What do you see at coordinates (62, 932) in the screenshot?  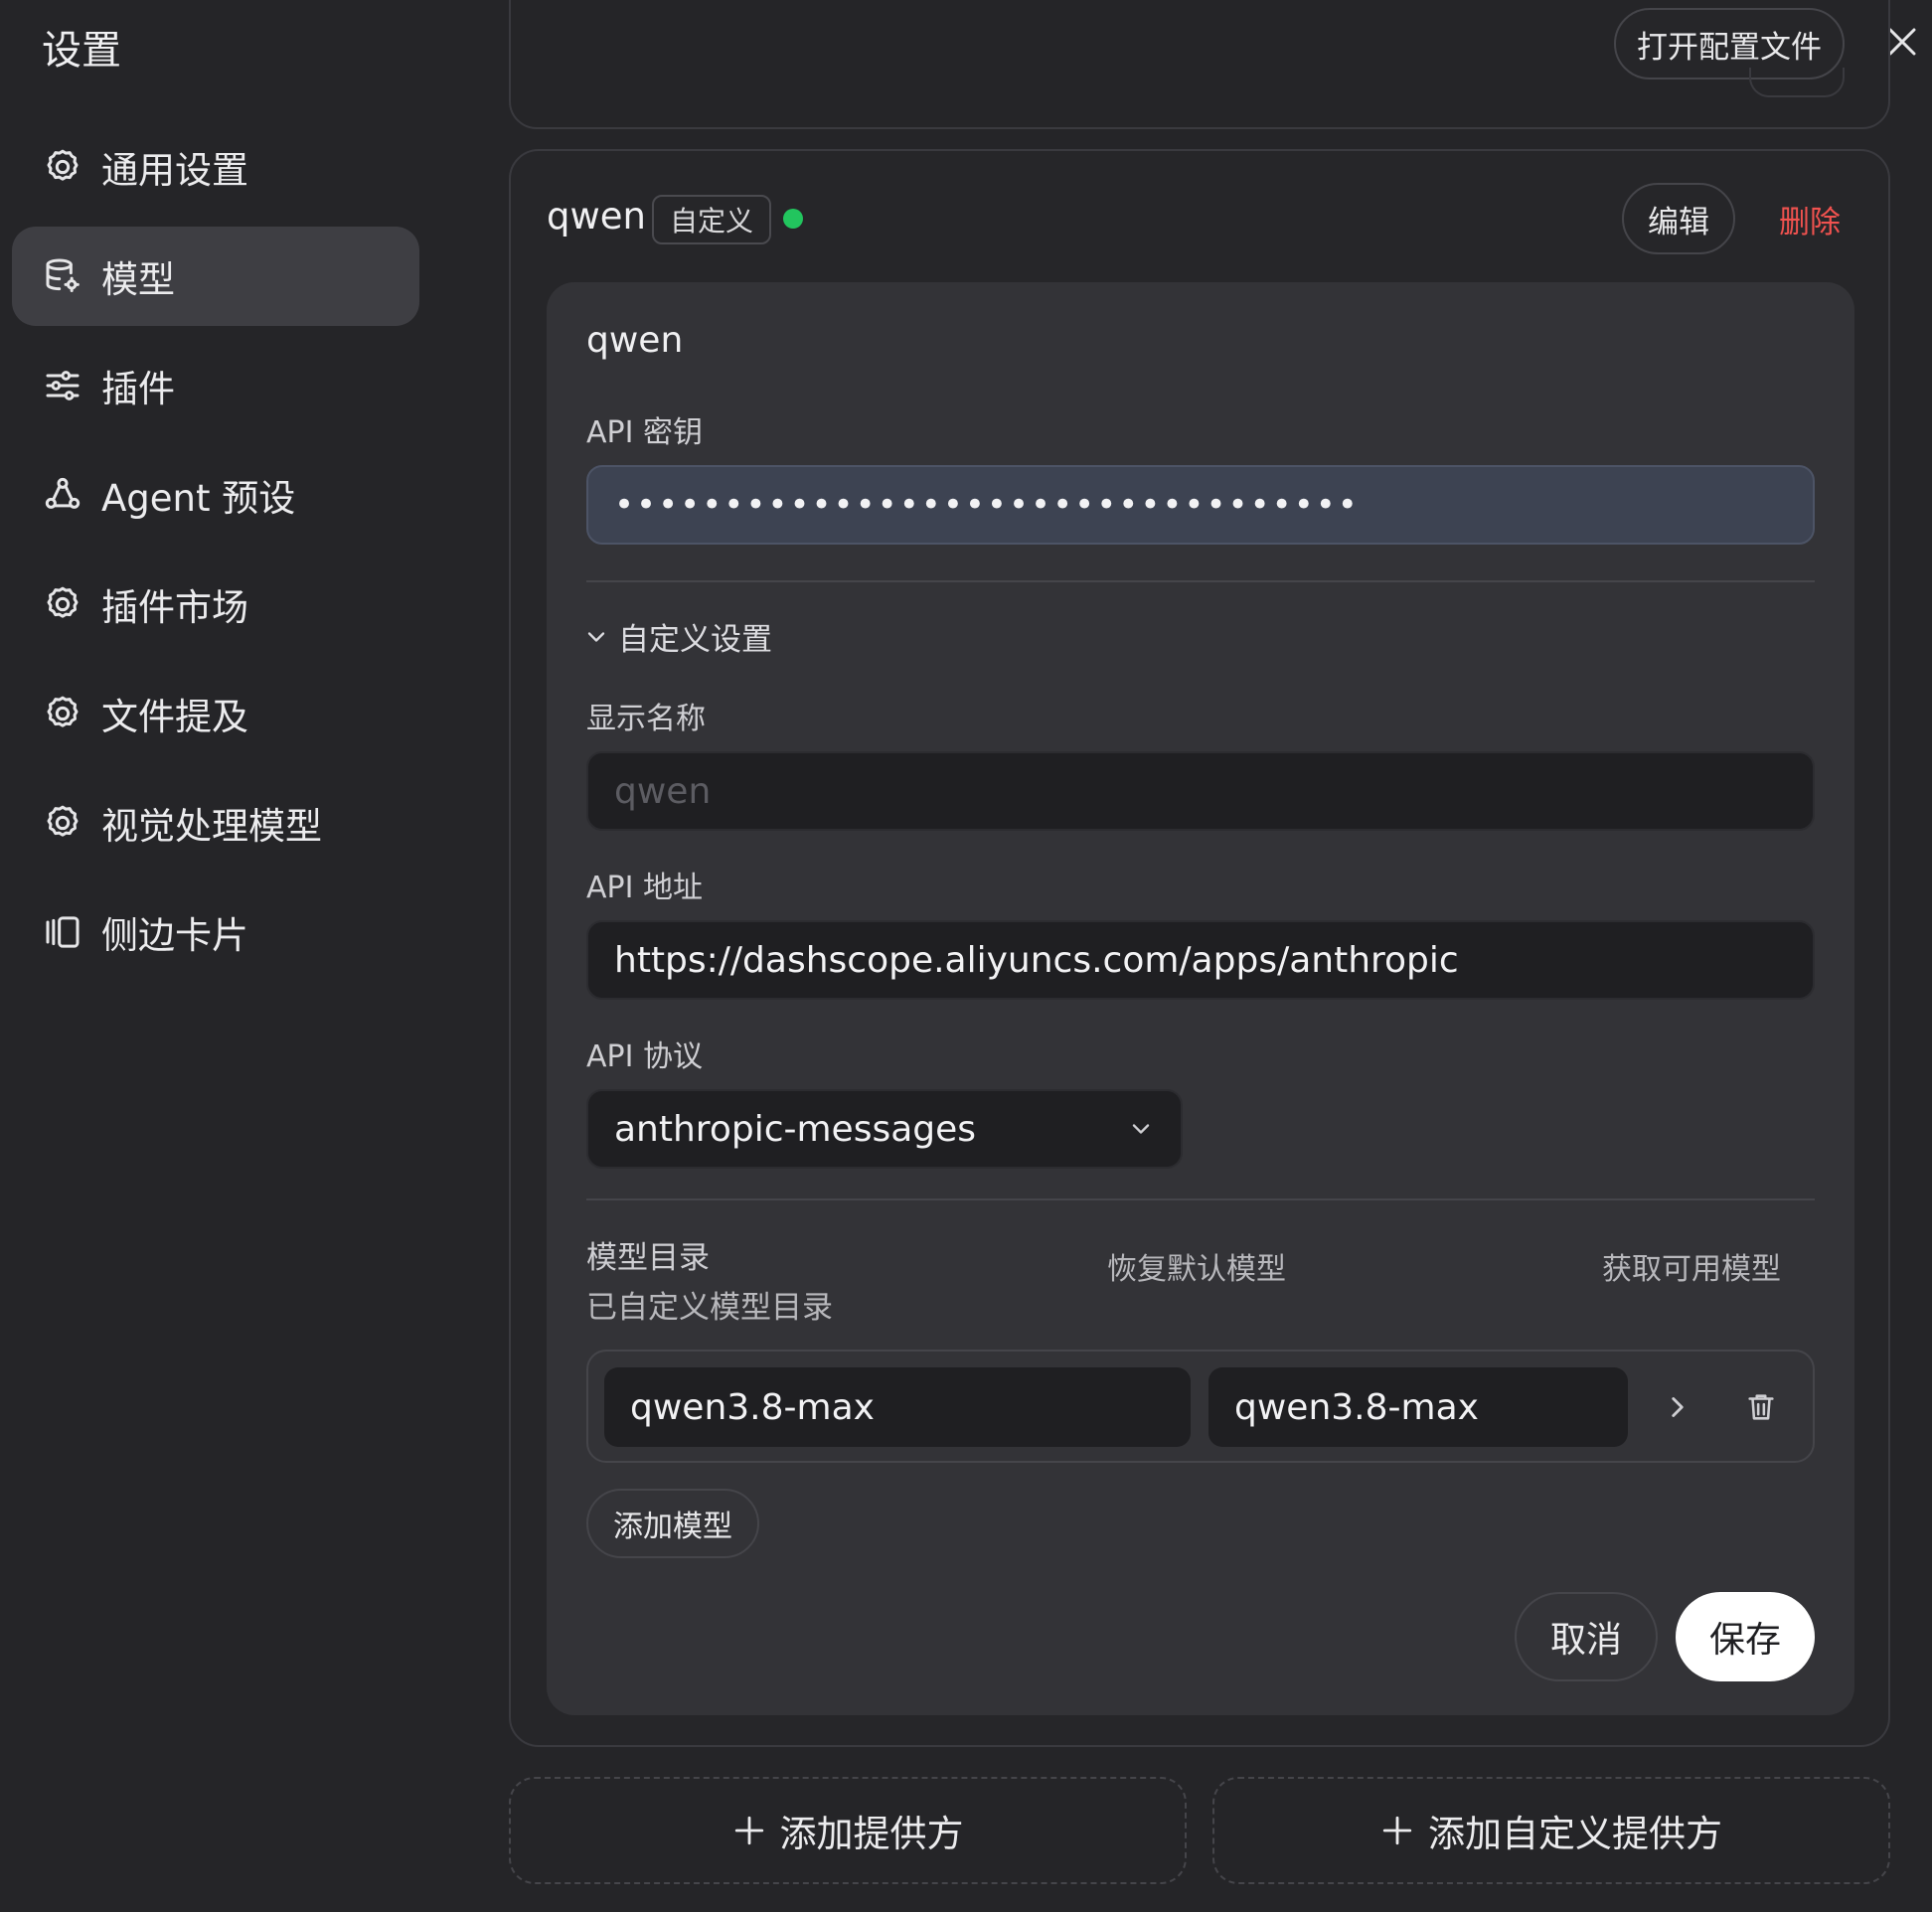 I see `side-card-icon` at bounding box center [62, 932].